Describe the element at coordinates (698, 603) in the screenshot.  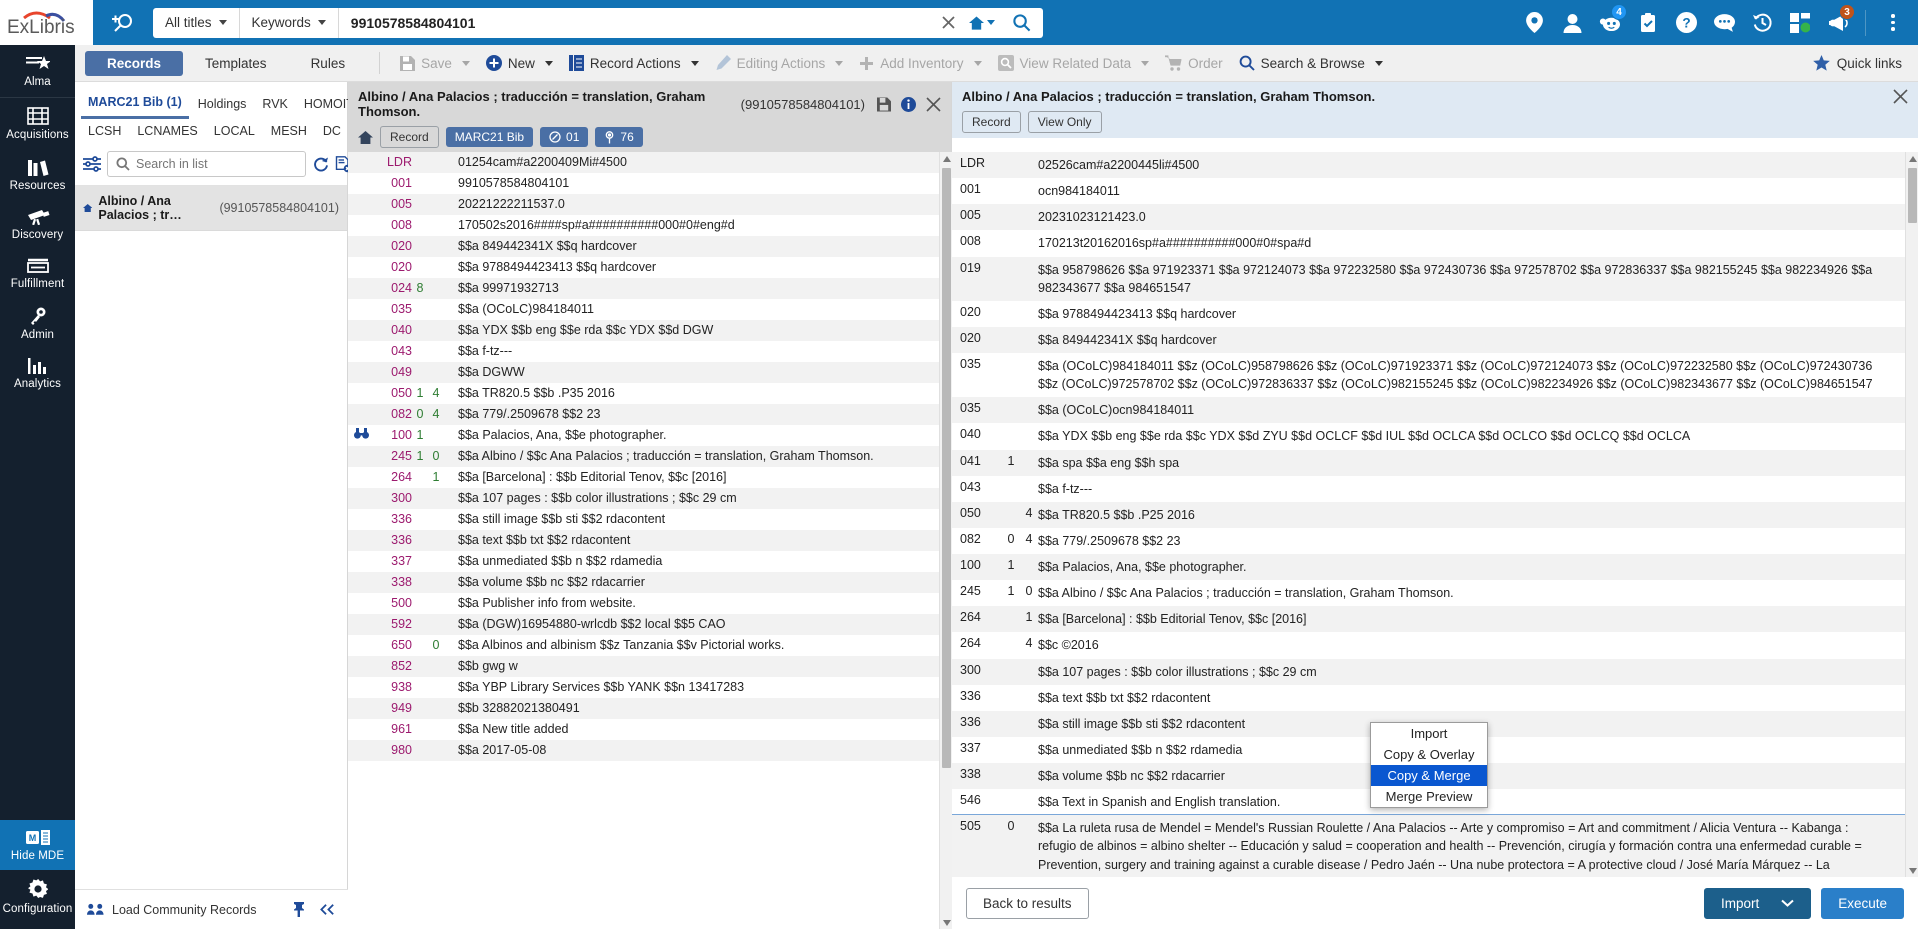
I see `marc-field-data: $$a Publisher info from website.` at that location.